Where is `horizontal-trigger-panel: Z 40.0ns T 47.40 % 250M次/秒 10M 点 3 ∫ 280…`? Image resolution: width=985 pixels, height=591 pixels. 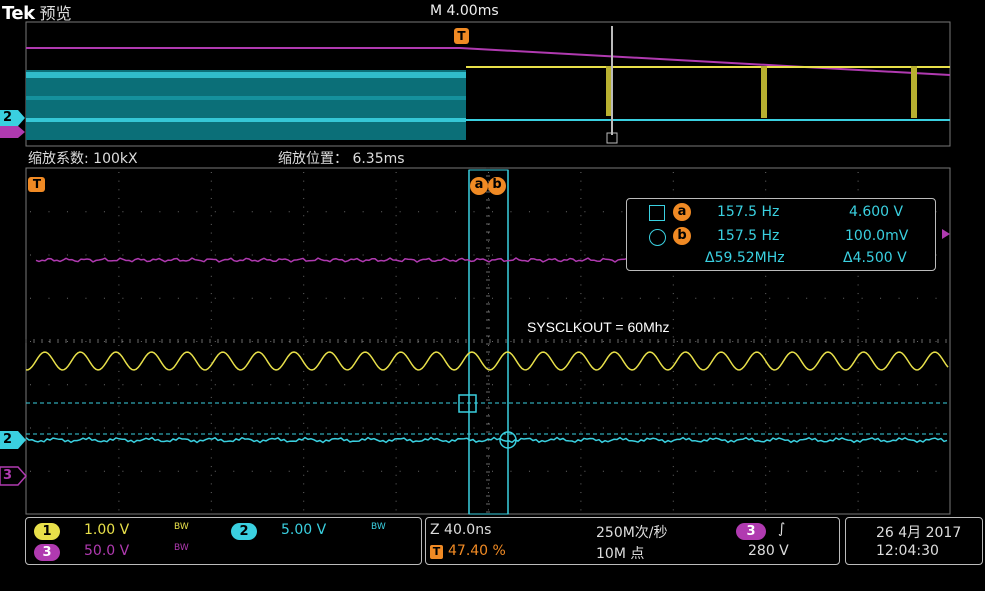
horizontal-trigger-panel: Z 40.0ns T 47.40 % 250M次/秒 10M 点 3 ∫ 280… is located at coordinates (632, 541).